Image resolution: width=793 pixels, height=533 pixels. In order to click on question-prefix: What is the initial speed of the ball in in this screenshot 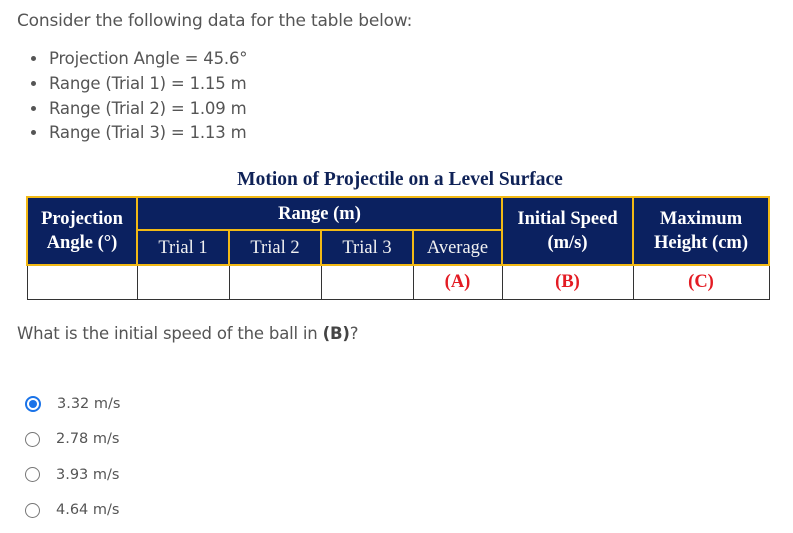, I will do `click(170, 333)`.